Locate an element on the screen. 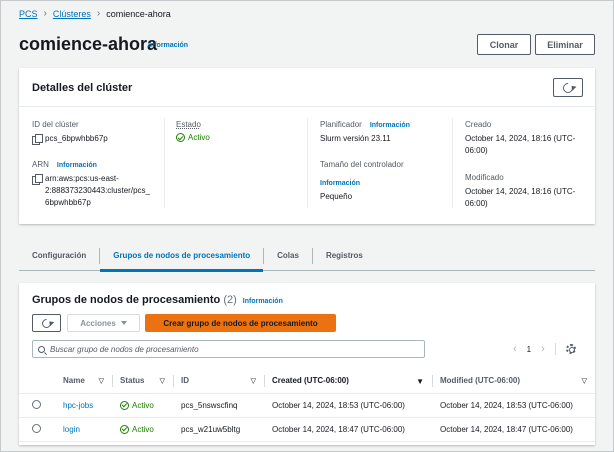 The width and height of the screenshot is (614, 452). arn-info-link: Información is located at coordinates (77, 165).